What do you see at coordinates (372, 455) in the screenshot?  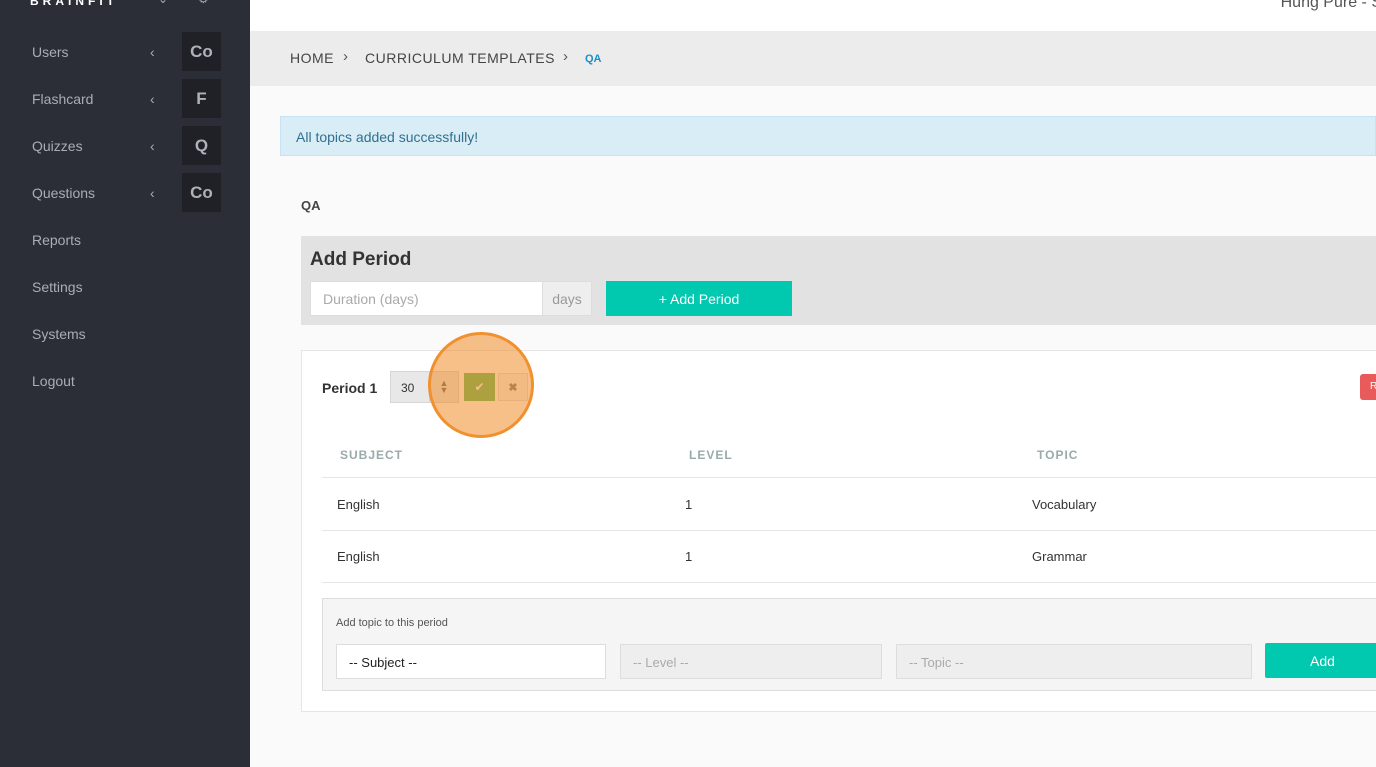 I see `column-header-subject: SUBJECT` at bounding box center [372, 455].